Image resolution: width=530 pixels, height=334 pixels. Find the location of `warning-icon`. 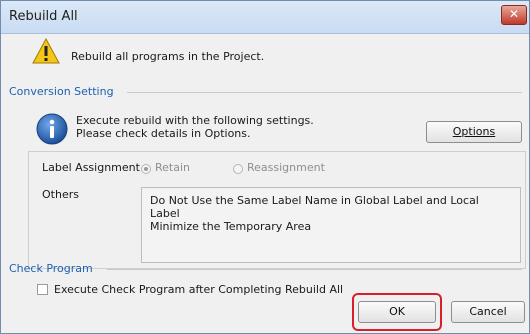

warning-icon is located at coordinates (46, 50).